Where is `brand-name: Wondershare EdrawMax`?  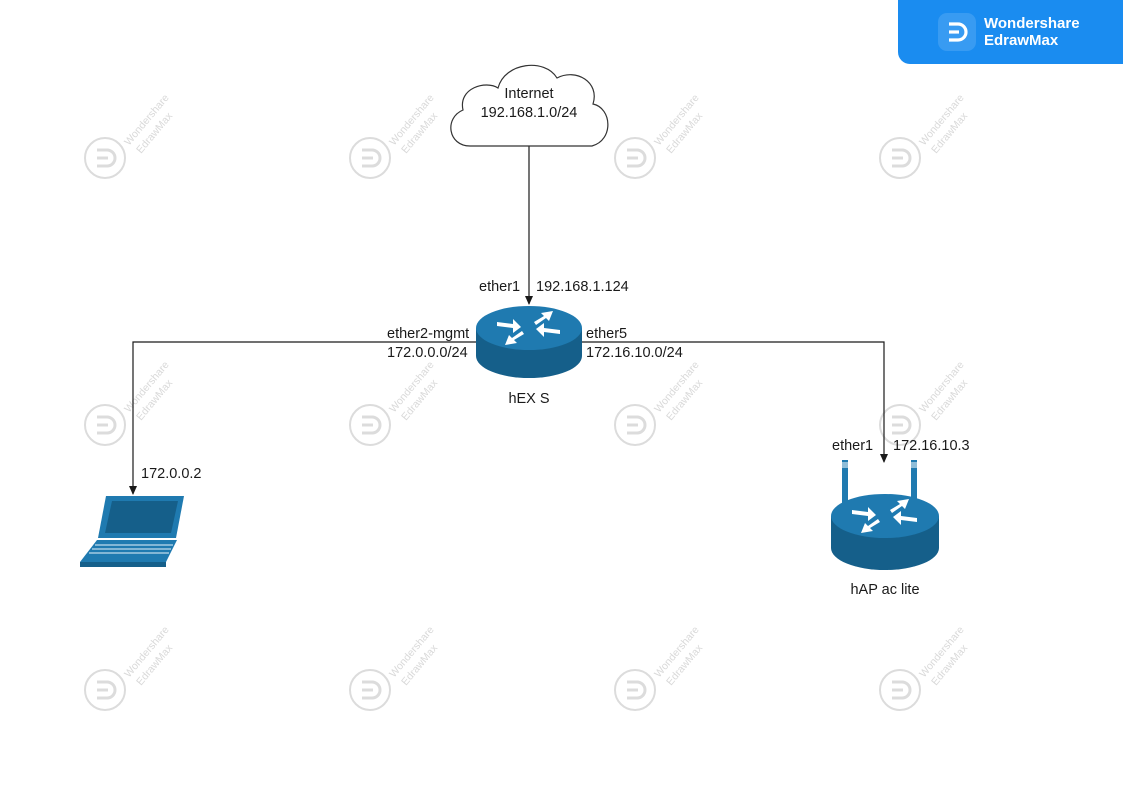
brand-name: Wondershare EdrawMax is located at coordinates (1032, 32).